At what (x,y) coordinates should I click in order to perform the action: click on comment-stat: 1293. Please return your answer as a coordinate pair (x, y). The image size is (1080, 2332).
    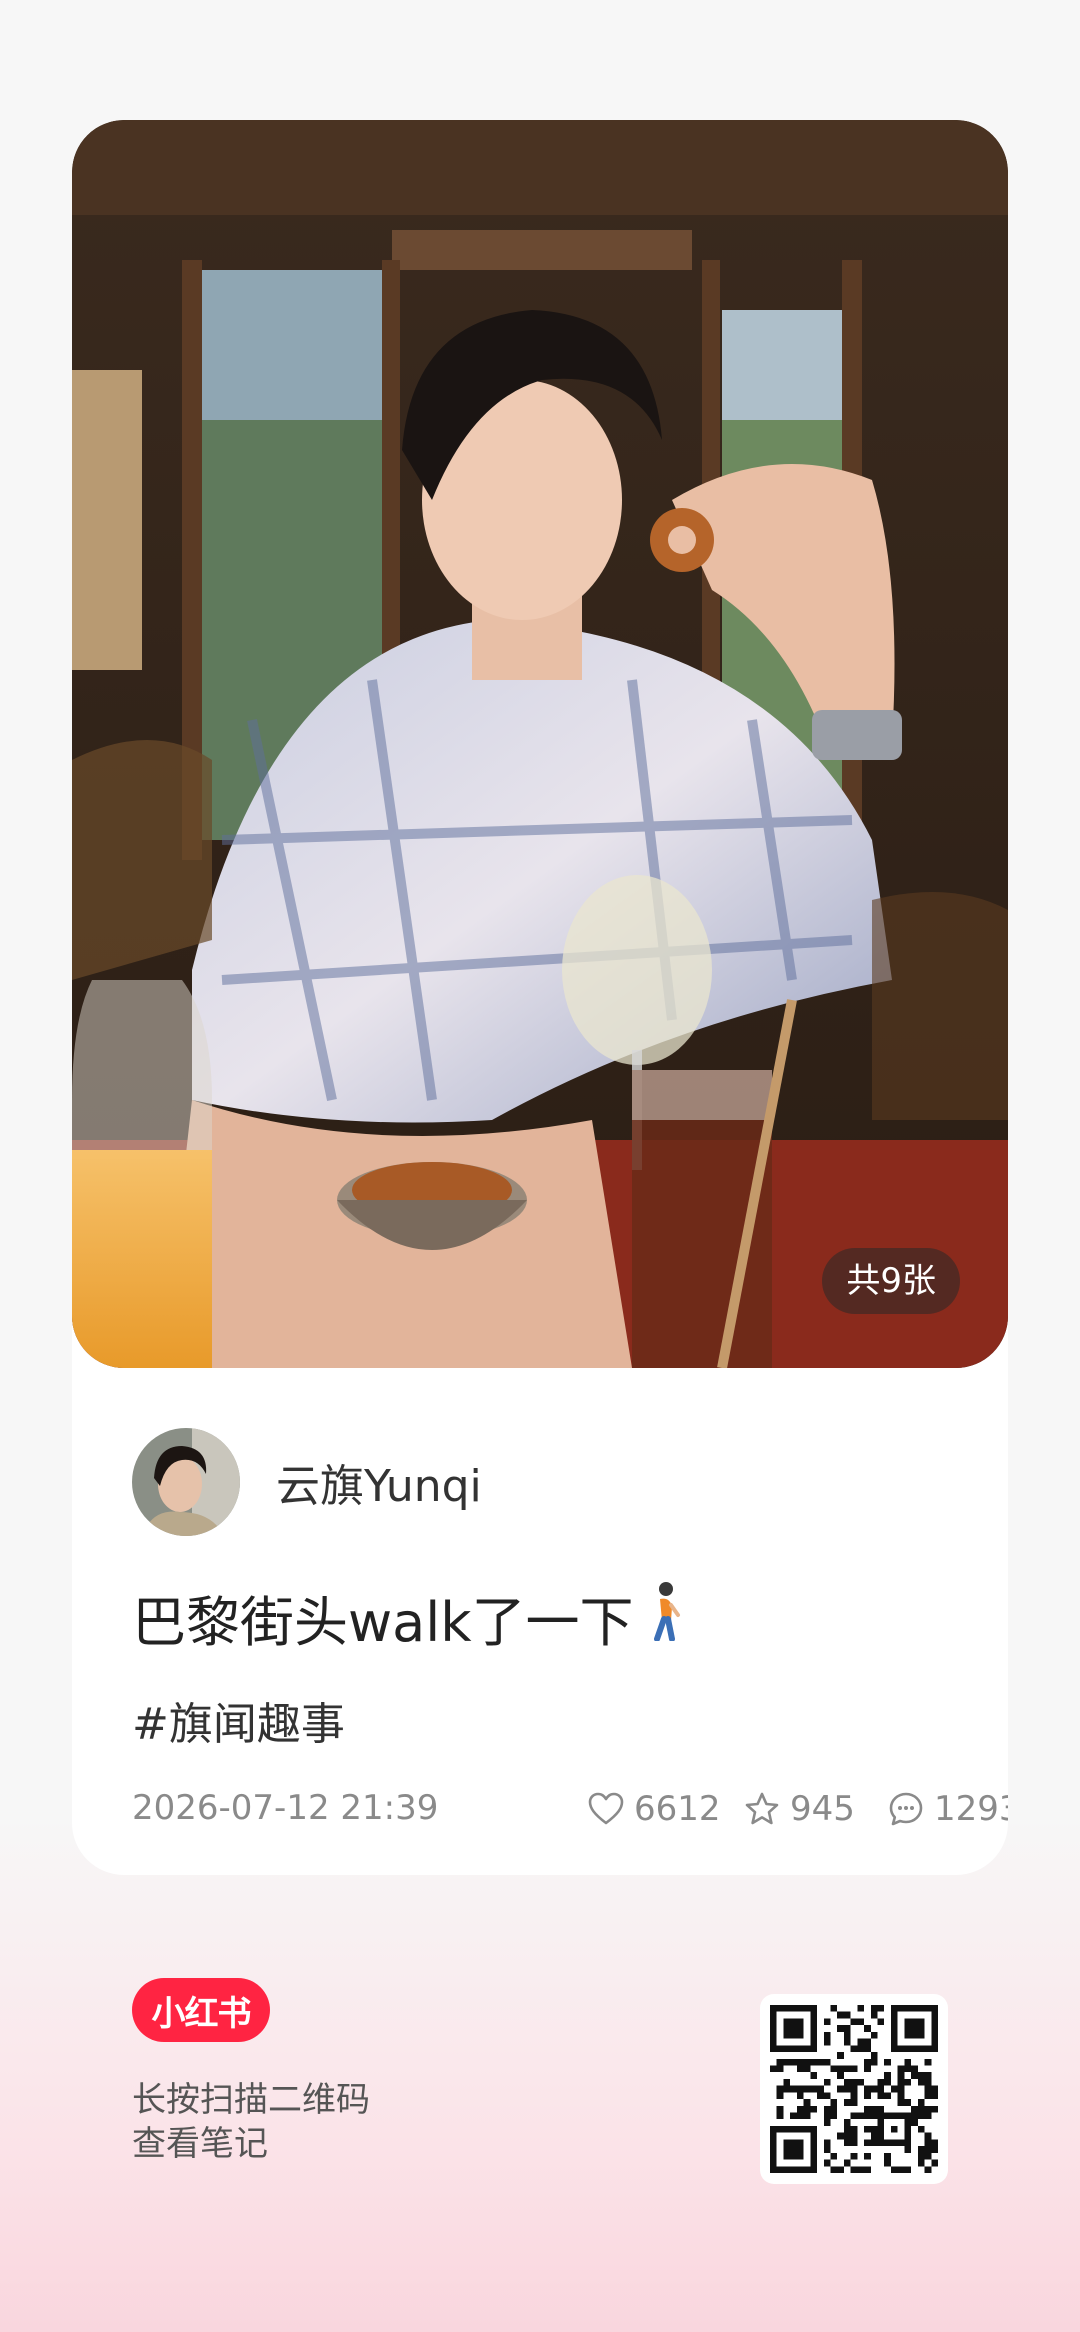
    Looking at the image, I should click on (948, 1809).